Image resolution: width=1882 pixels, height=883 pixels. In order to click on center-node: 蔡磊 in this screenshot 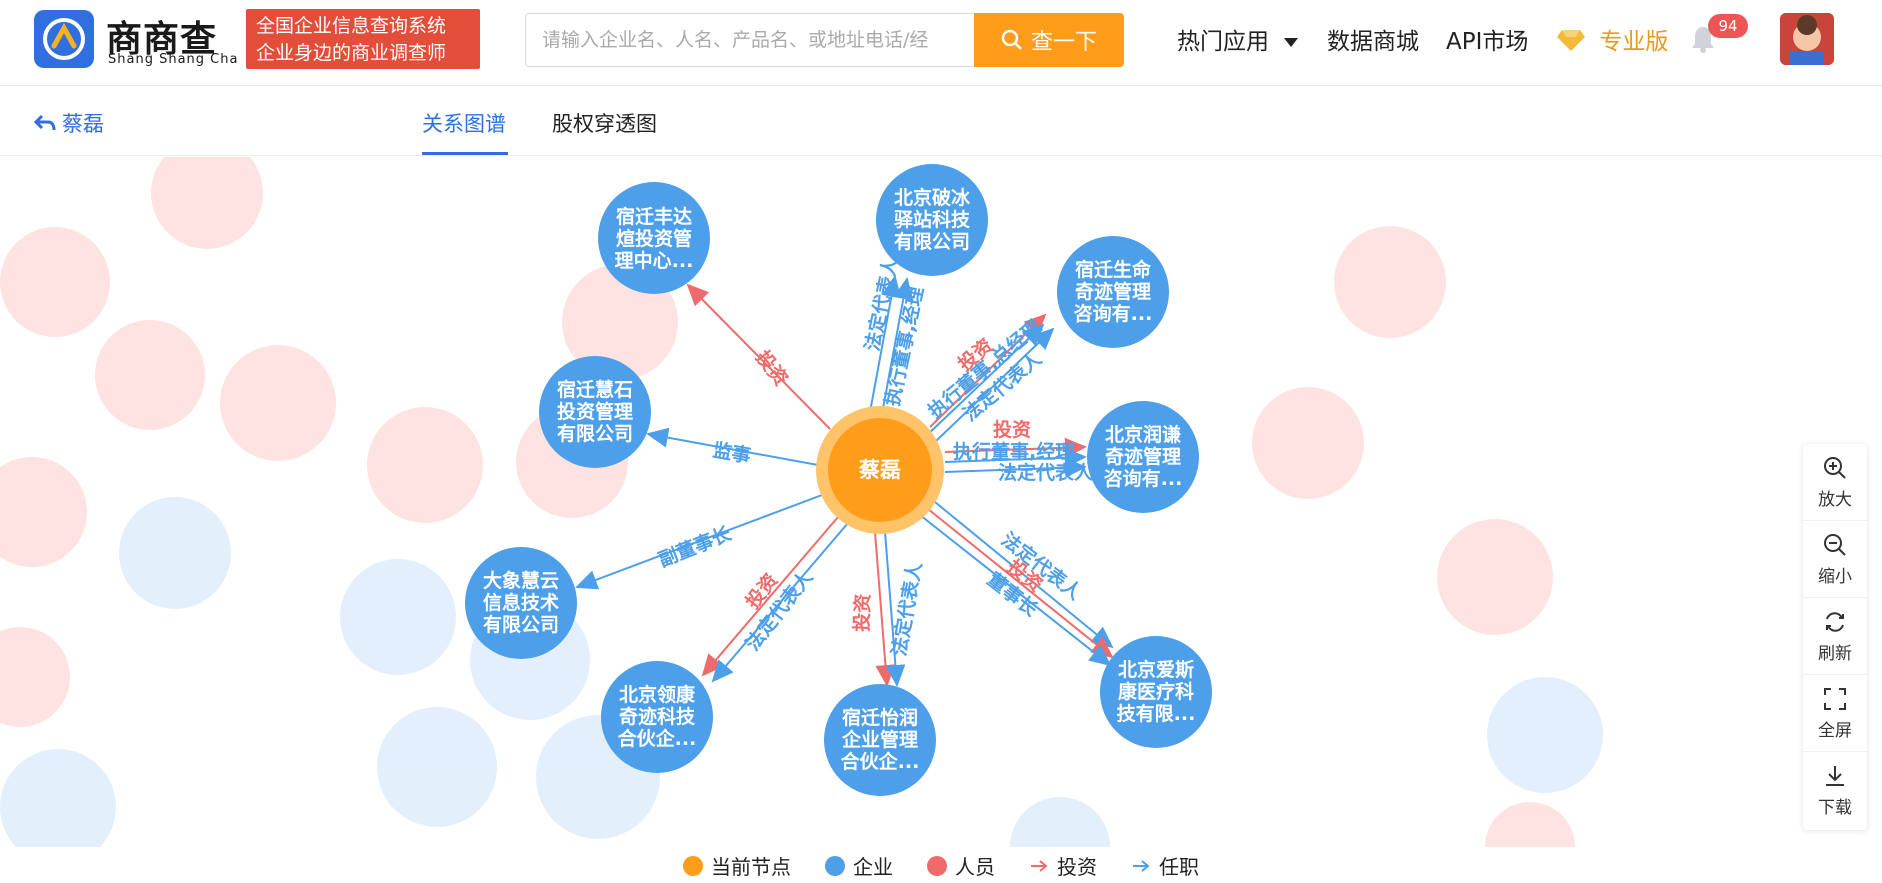, I will do `click(880, 470)`.